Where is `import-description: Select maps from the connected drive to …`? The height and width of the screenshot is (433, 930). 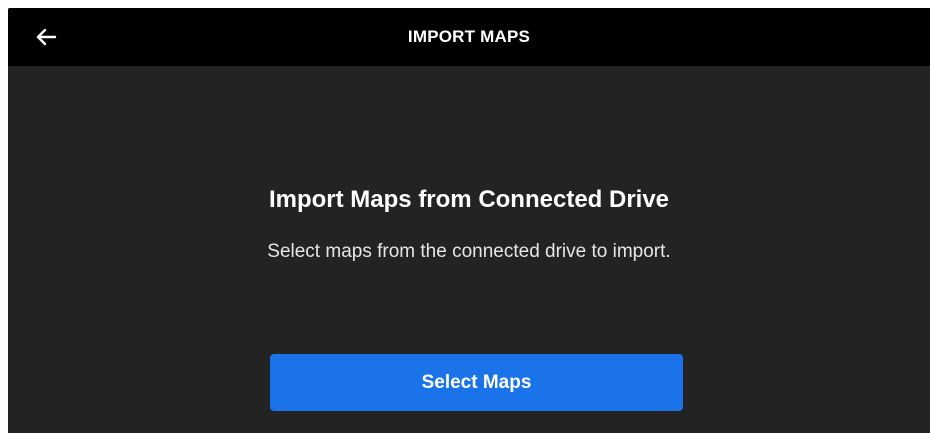 import-description: Select maps from the connected drive to … is located at coordinates (469, 251).